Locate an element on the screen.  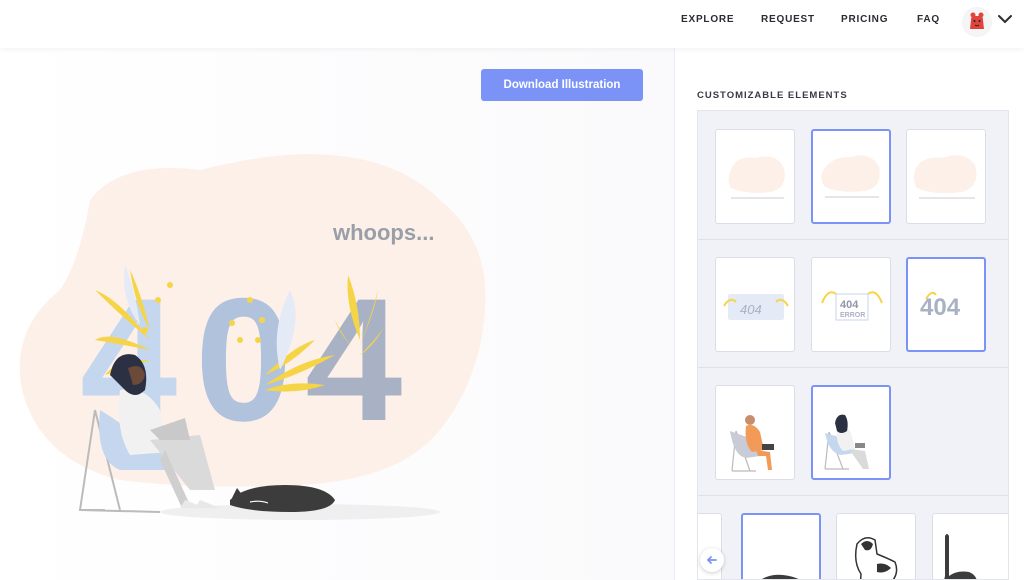
404-style-option-2: 404 ERROR is located at coordinates (851, 304).